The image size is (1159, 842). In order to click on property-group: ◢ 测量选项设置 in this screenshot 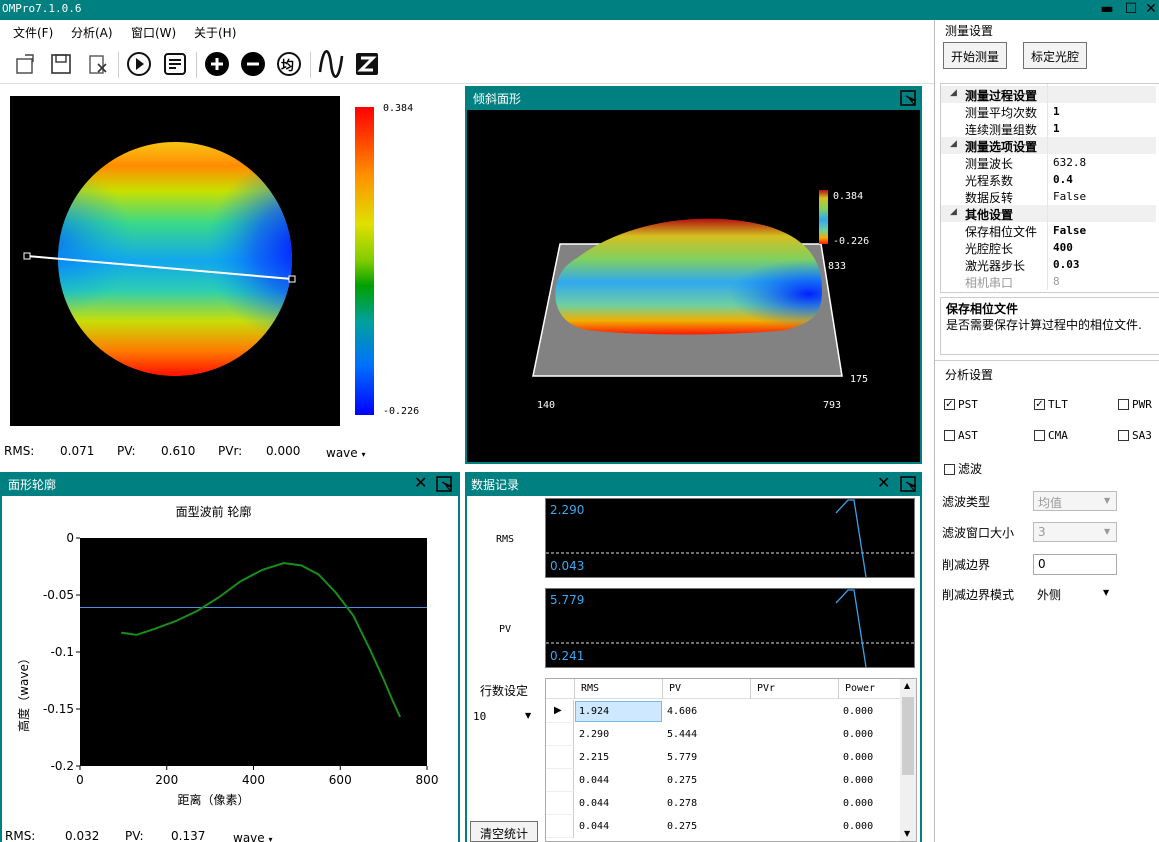, I will do `click(1048, 145)`.